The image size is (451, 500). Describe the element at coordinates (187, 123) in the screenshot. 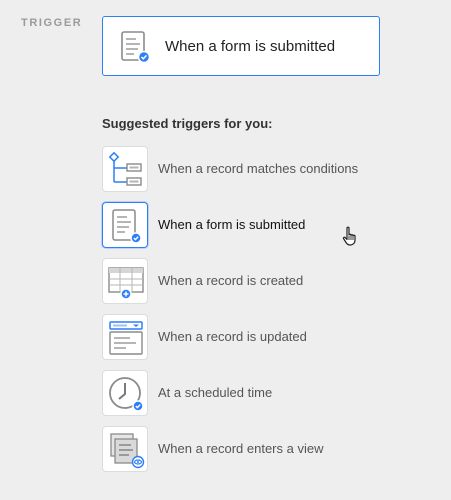

I see `suggested-triggers-heading: Suggested triggers for you:` at that location.